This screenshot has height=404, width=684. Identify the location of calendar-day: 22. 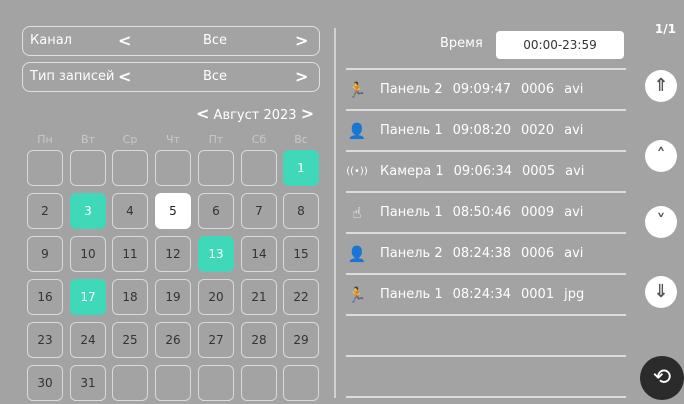
(301, 297).